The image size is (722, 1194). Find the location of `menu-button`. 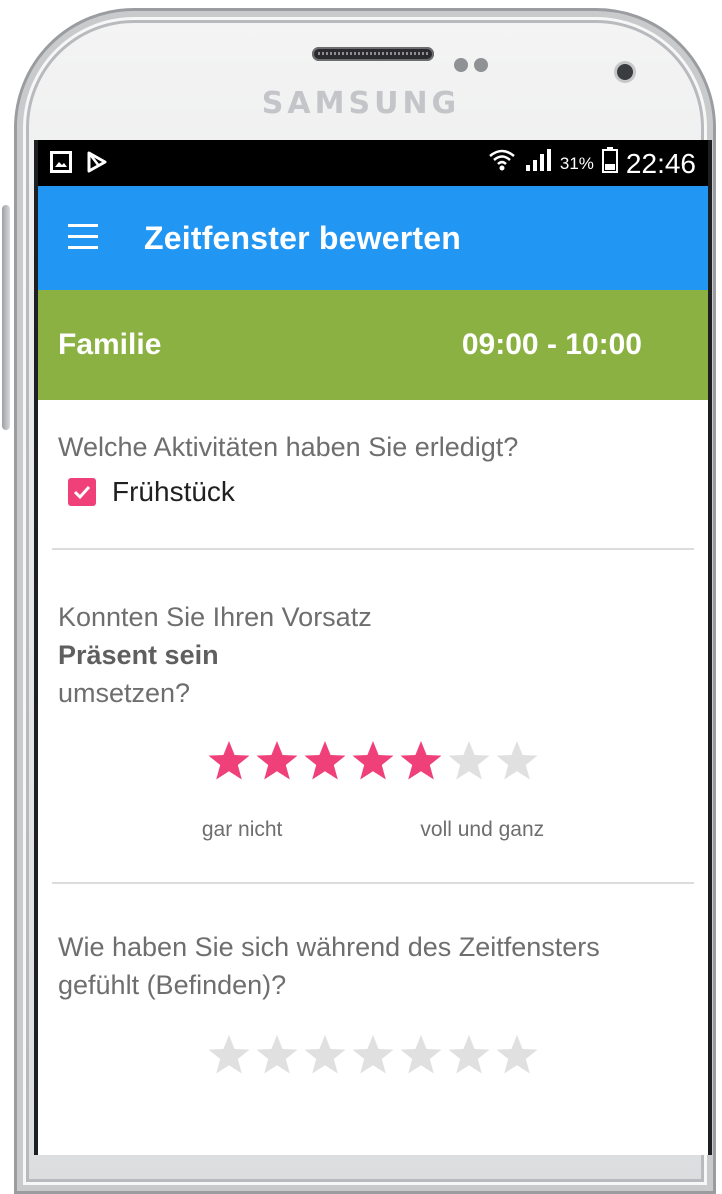

menu-button is located at coordinates (87, 238).